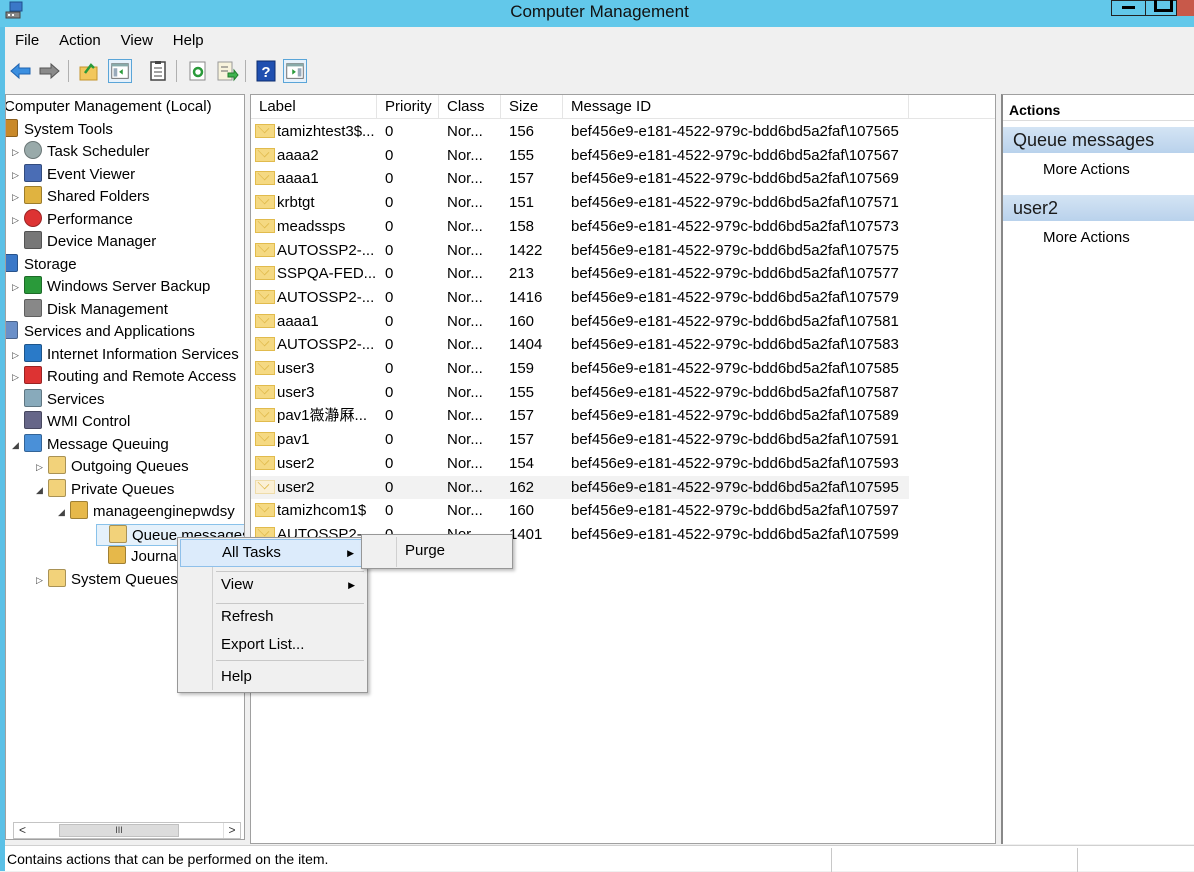  I want to click on tree-item-routing-and-remote-access: ▷ Routing and Remote Access, so click(124, 377).